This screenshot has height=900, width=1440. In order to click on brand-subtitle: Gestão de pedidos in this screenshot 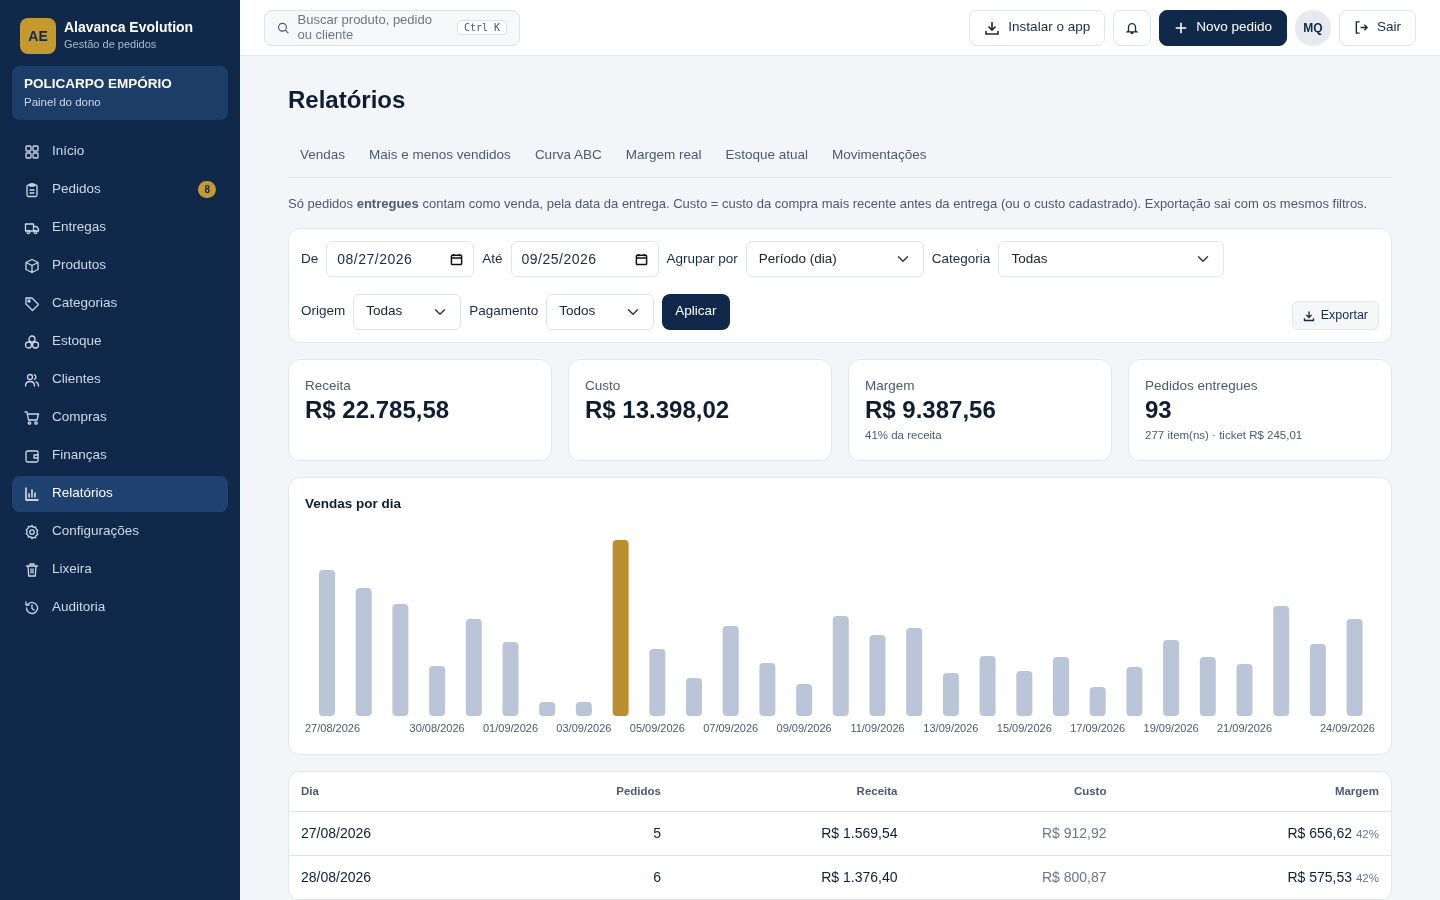, I will do `click(111, 45)`.